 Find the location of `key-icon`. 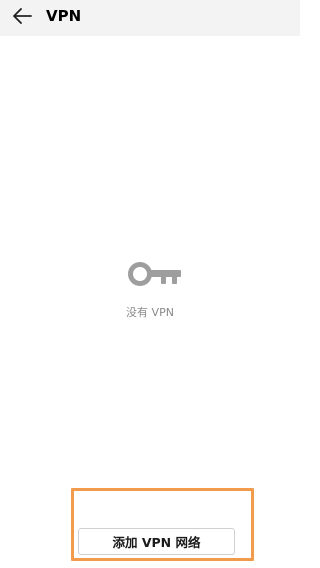

key-icon is located at coordinates (154, 274).